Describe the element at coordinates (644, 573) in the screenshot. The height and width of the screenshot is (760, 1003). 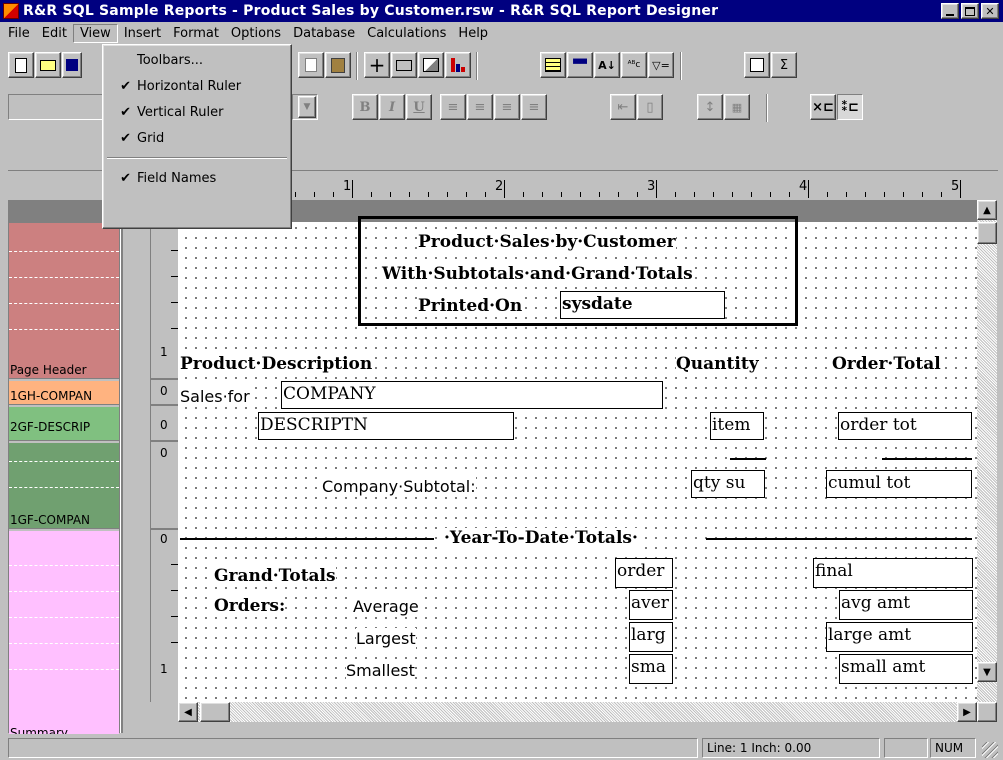
I see `order-count-field: order` at that location.